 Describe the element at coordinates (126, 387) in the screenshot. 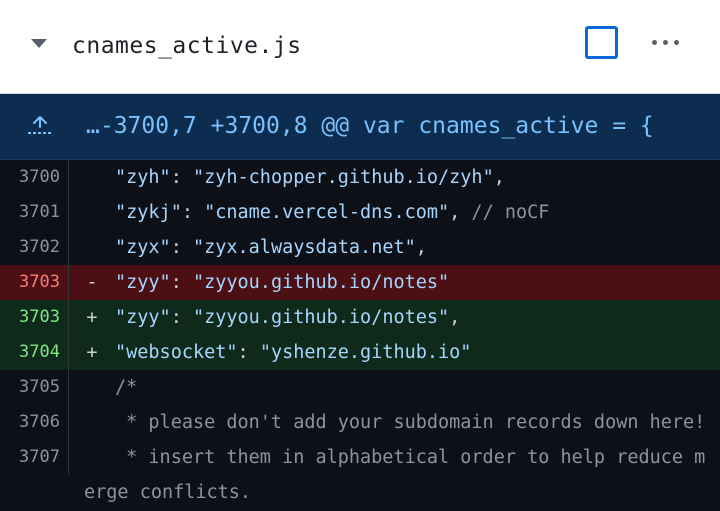

I see `code-comment: /*` at that location.